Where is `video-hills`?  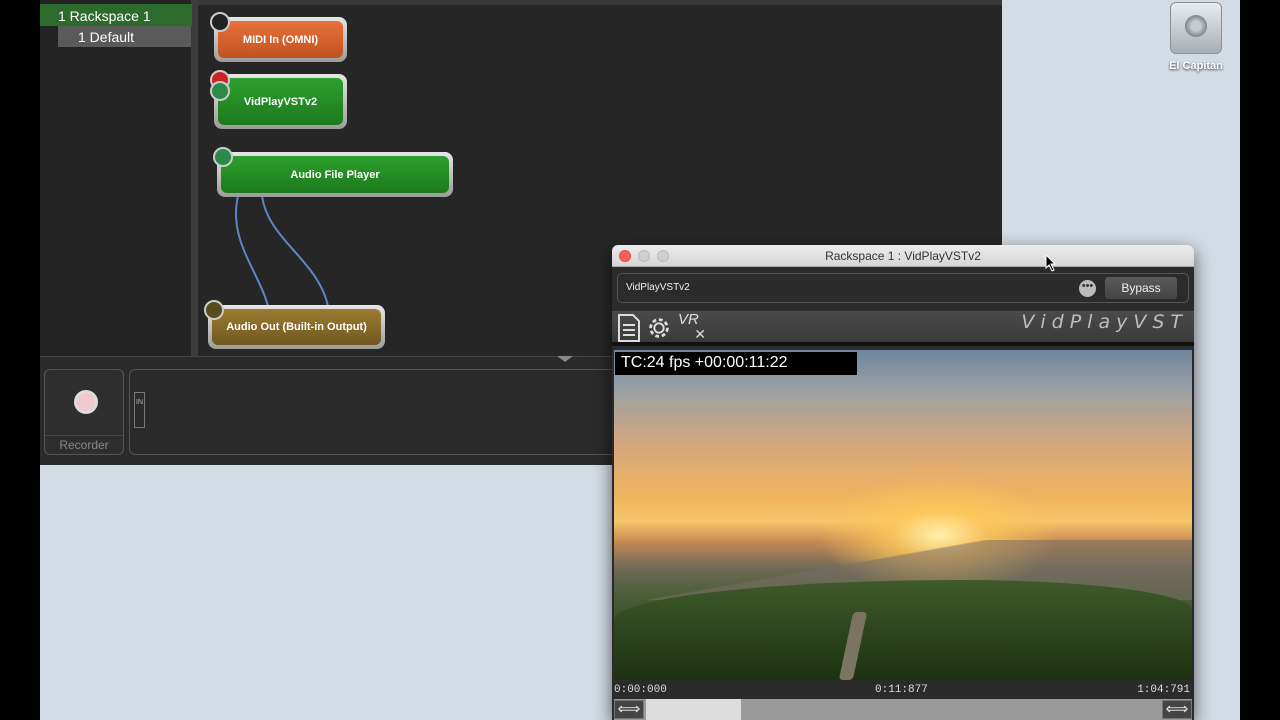 video-hills is located at coordinates (903, 630).